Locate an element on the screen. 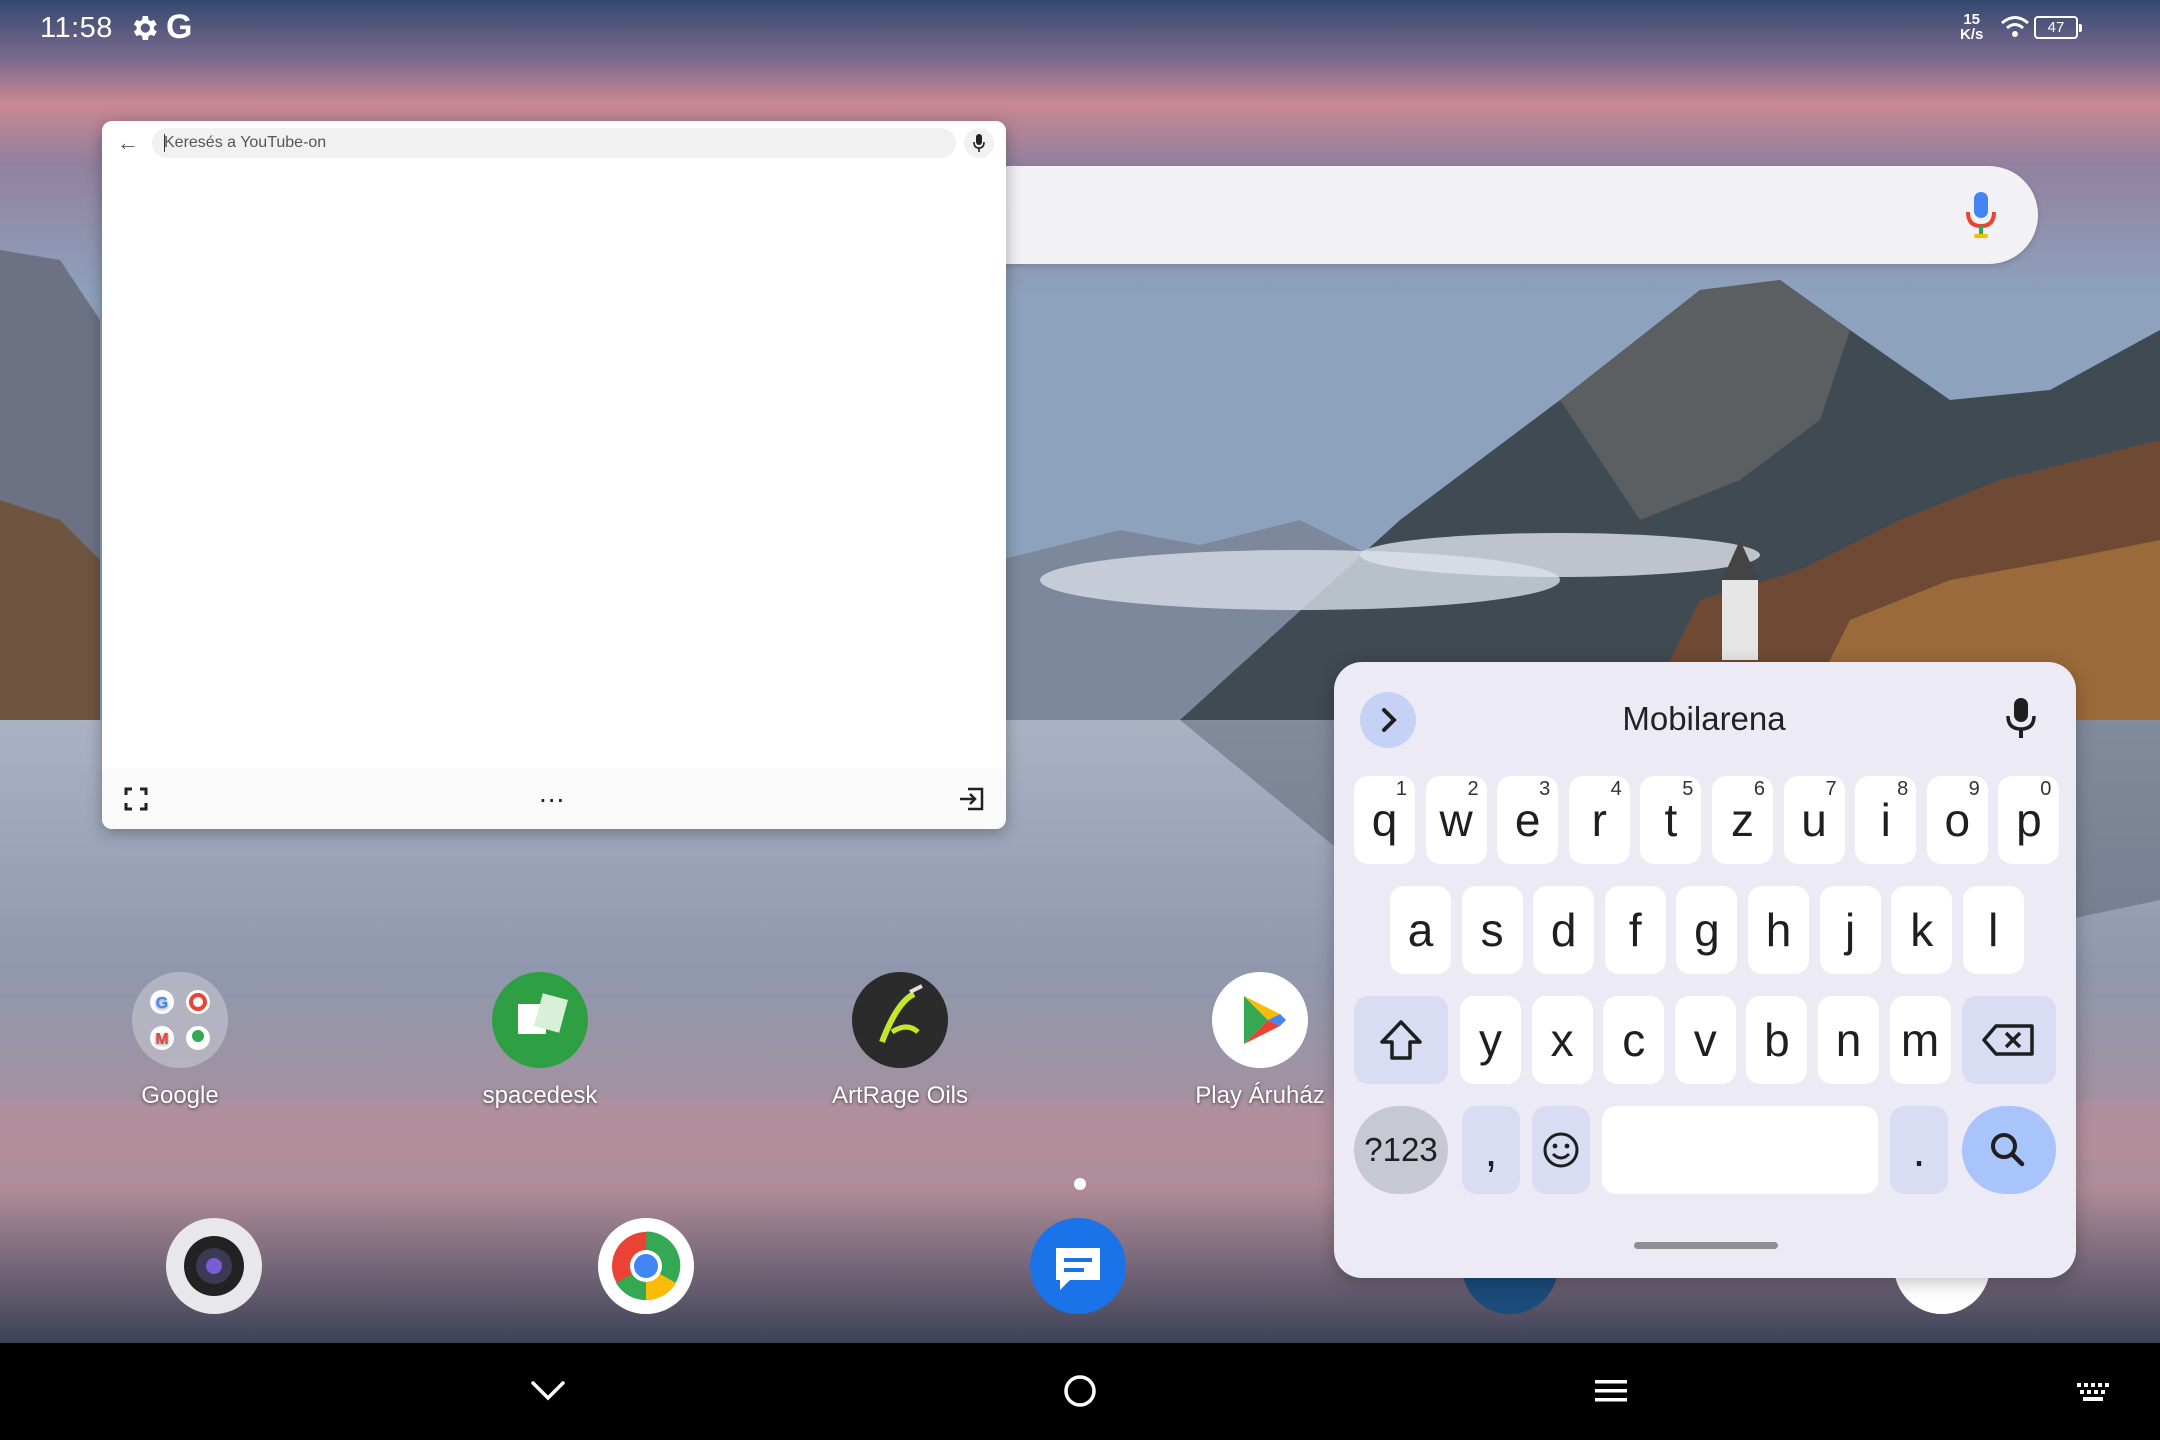  battery-icon: 47 is located at coordinates (2058, 27).